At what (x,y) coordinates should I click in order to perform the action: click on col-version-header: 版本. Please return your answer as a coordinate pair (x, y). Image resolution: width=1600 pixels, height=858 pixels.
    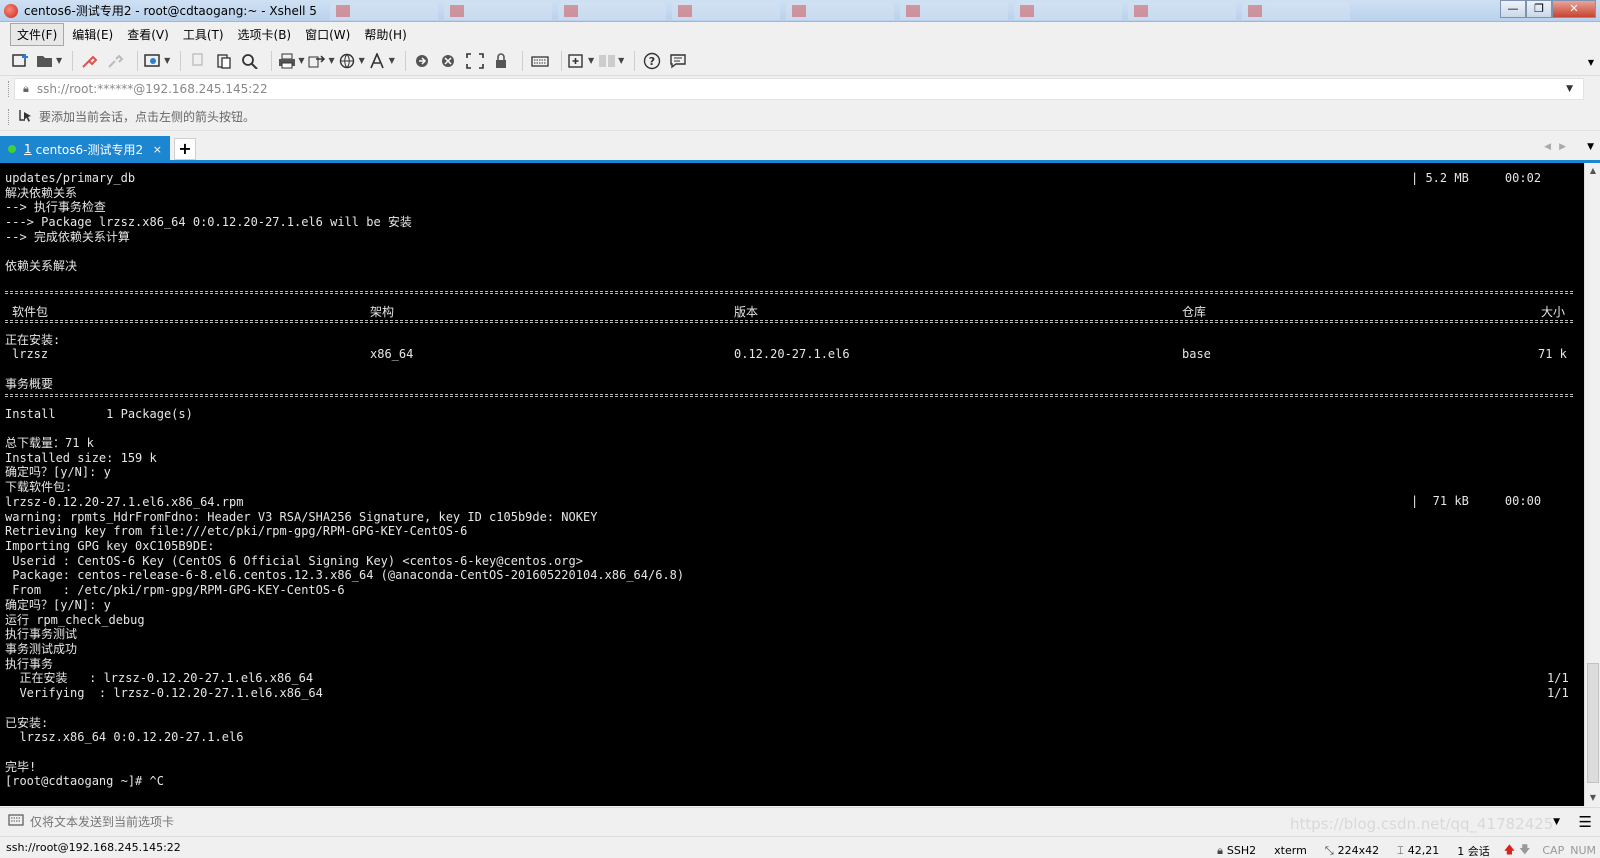
    Looking at the image, I should click on (746, 312).